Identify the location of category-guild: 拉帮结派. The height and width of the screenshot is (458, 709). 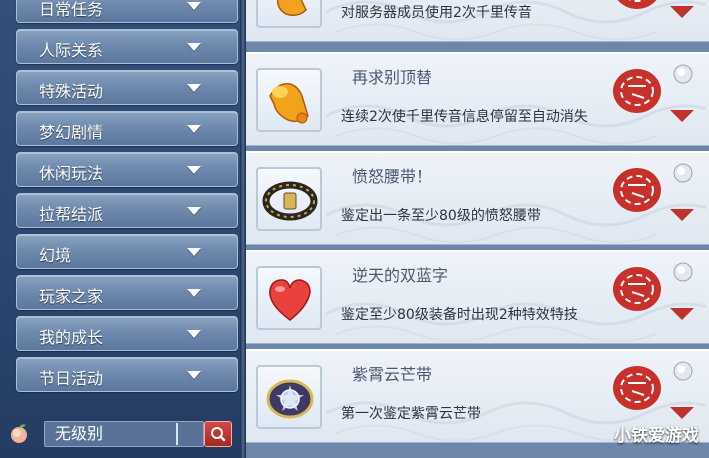
(127, 210).